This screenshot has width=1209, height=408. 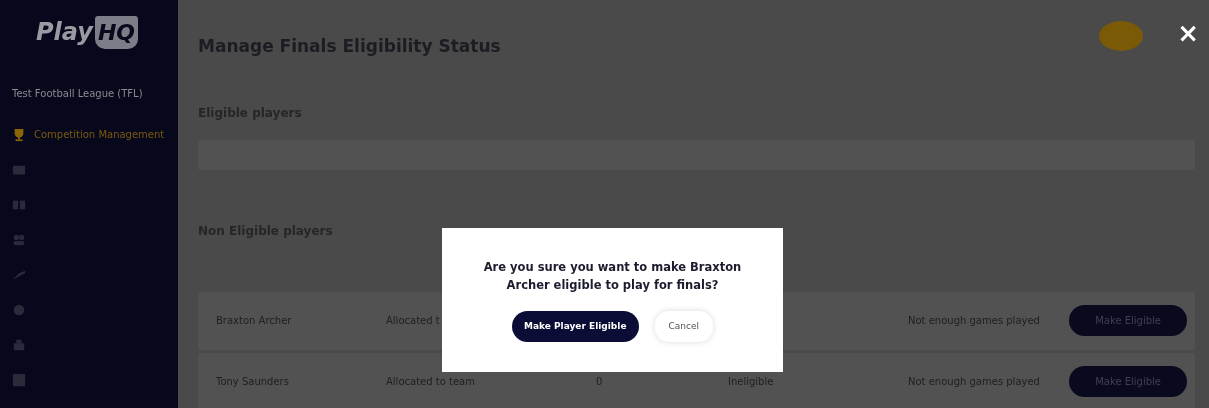 I want to click on trophy-icon, so click(x=19, y=134).